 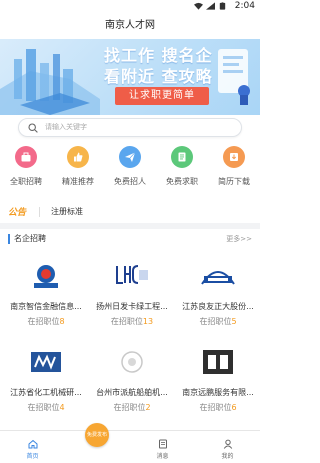 What do you see at coordinates (46, 321) in the screenshot?
I see `company-jobs: 在招职位8` at bounding box center [46, 321].